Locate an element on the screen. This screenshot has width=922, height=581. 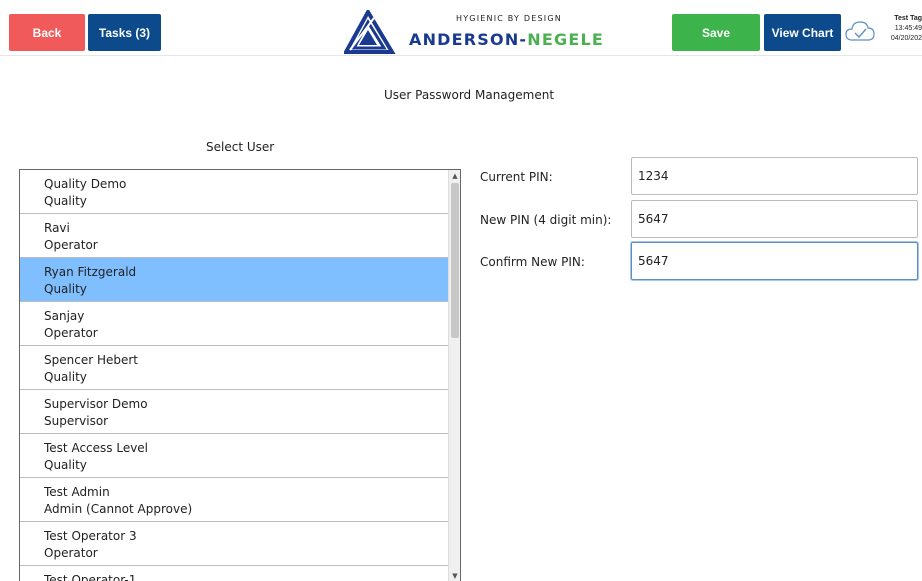
user-list-item: Spencer Hebert Quality is located at coordinates (234, 368).